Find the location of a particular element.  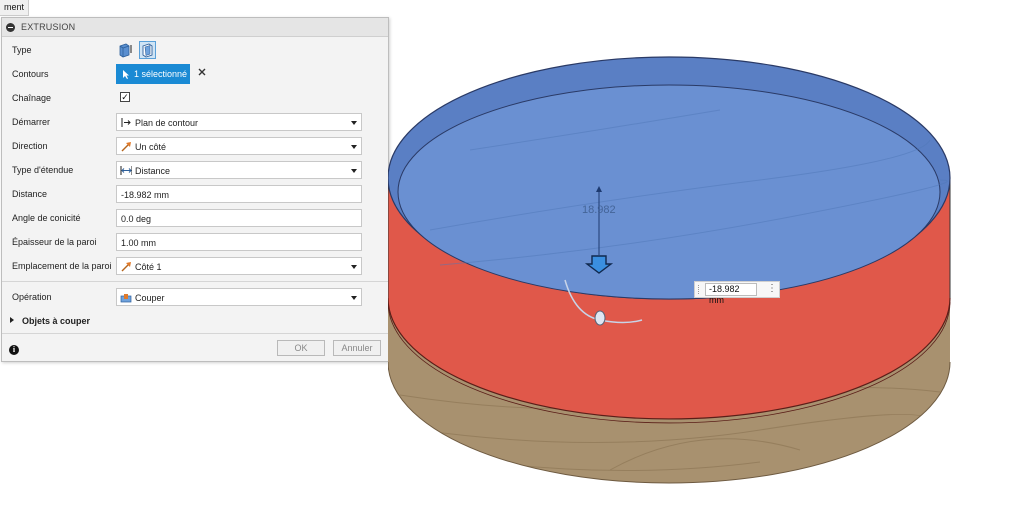

distance-row: Distance -18.982 mm is located at coordinates (195, 194).